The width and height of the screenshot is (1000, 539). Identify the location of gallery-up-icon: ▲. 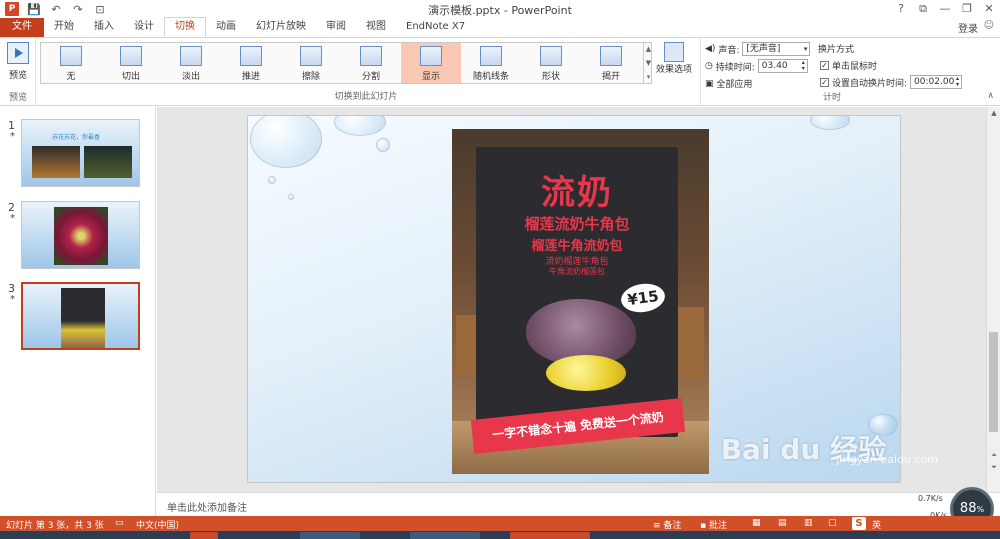
(648, 49).